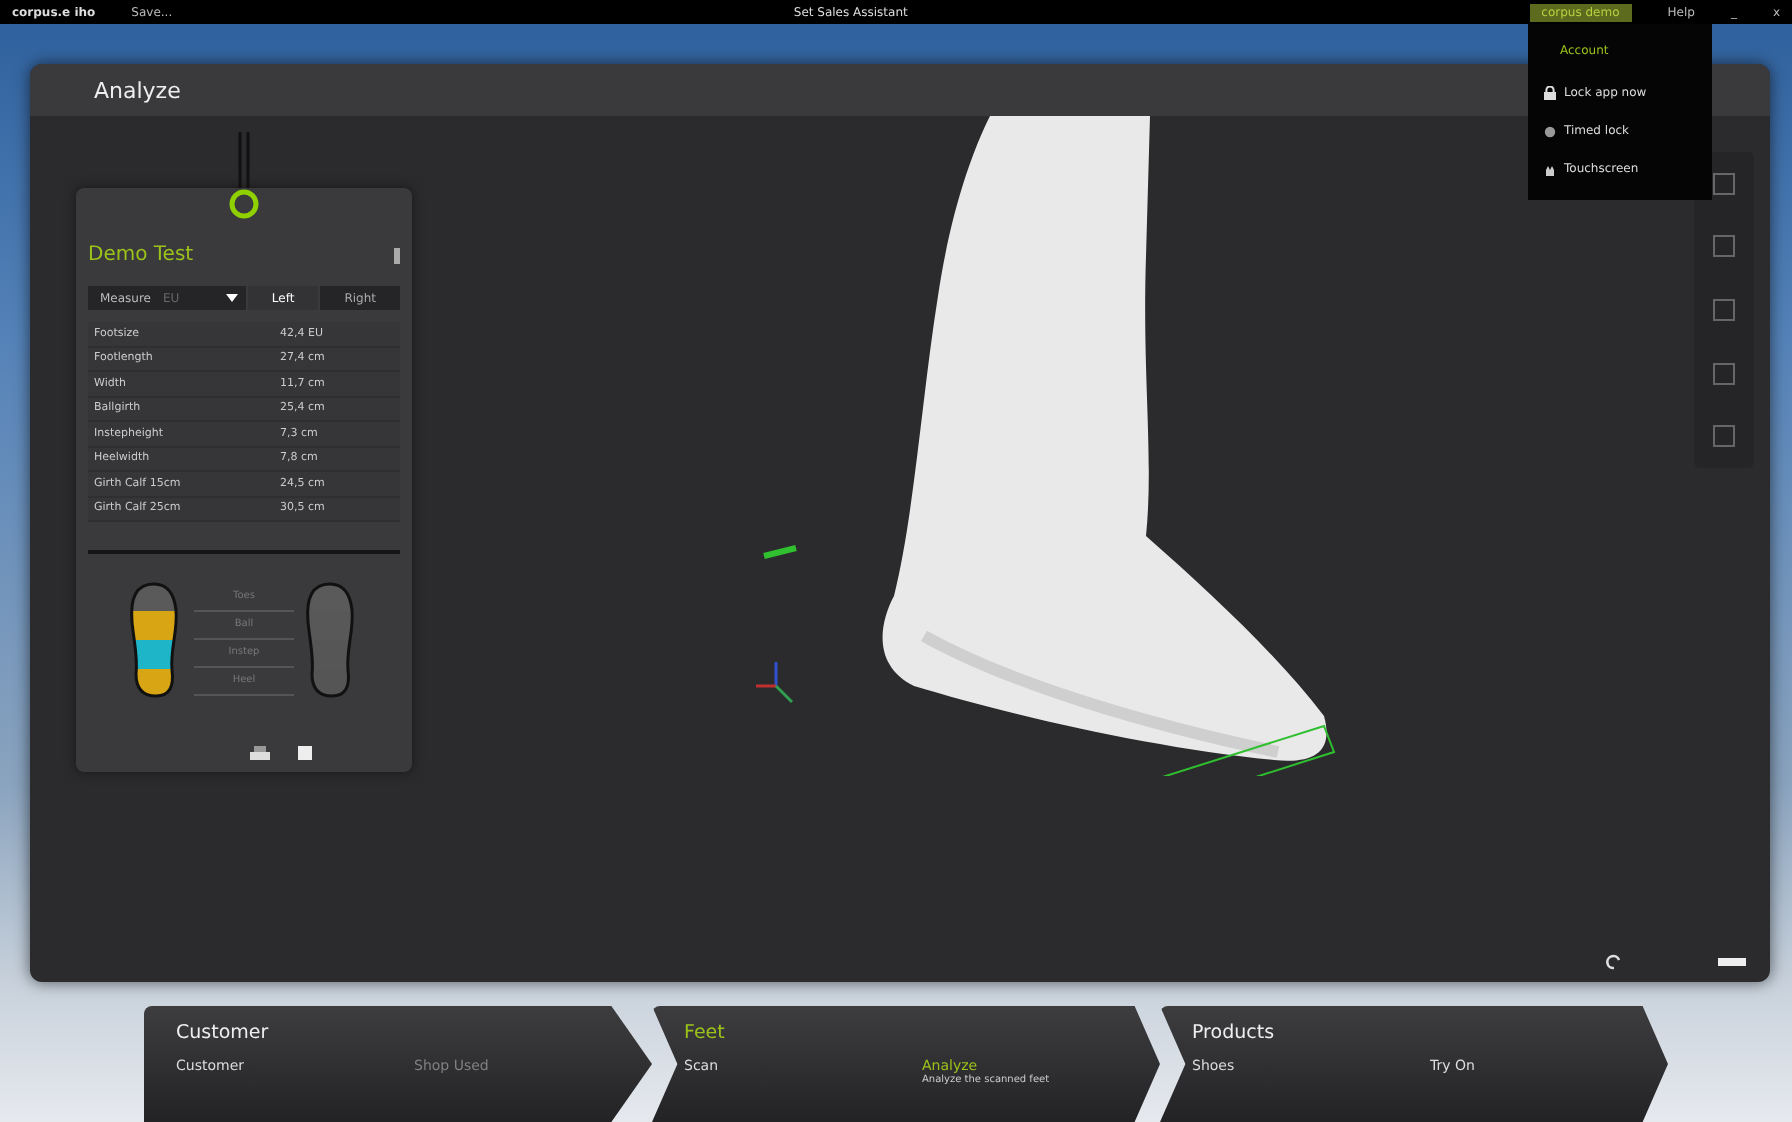 Image resolution: width=1792 pixels, height=1122 pixels. Describe the element at coordinates (223, 1033) in the screenshot. I see `step-title: Customer` at that location.